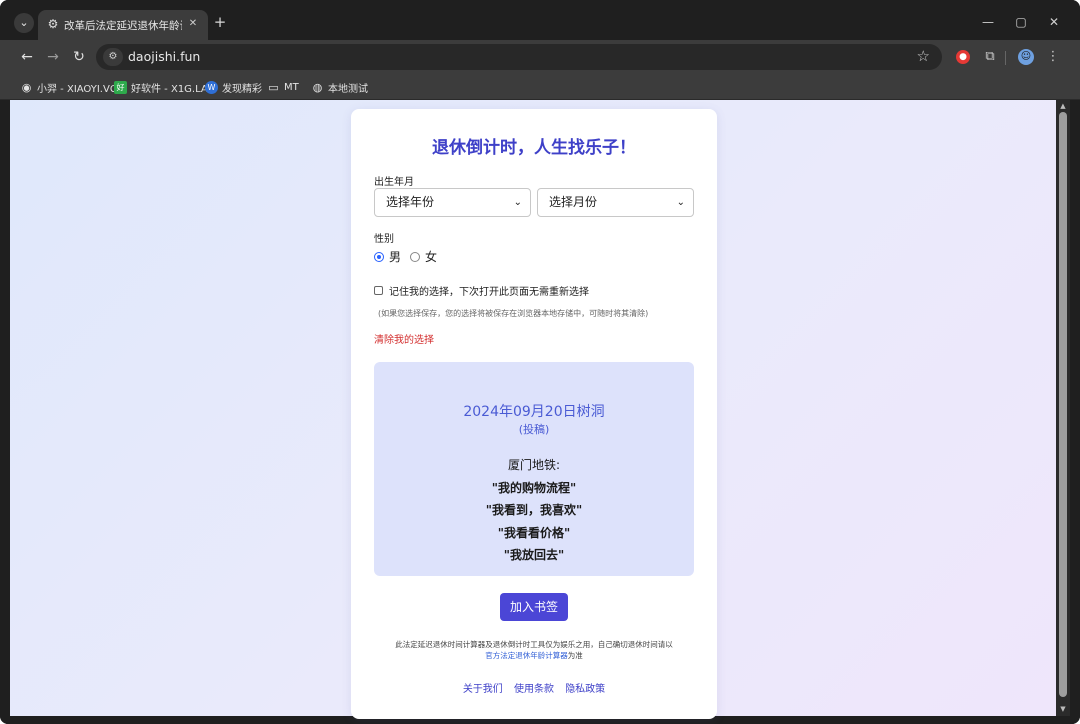  What do you see at coordinates (963, 57) in the screenshot?
I see `extension-red-icon: ●` at bounding box center [963, 57].